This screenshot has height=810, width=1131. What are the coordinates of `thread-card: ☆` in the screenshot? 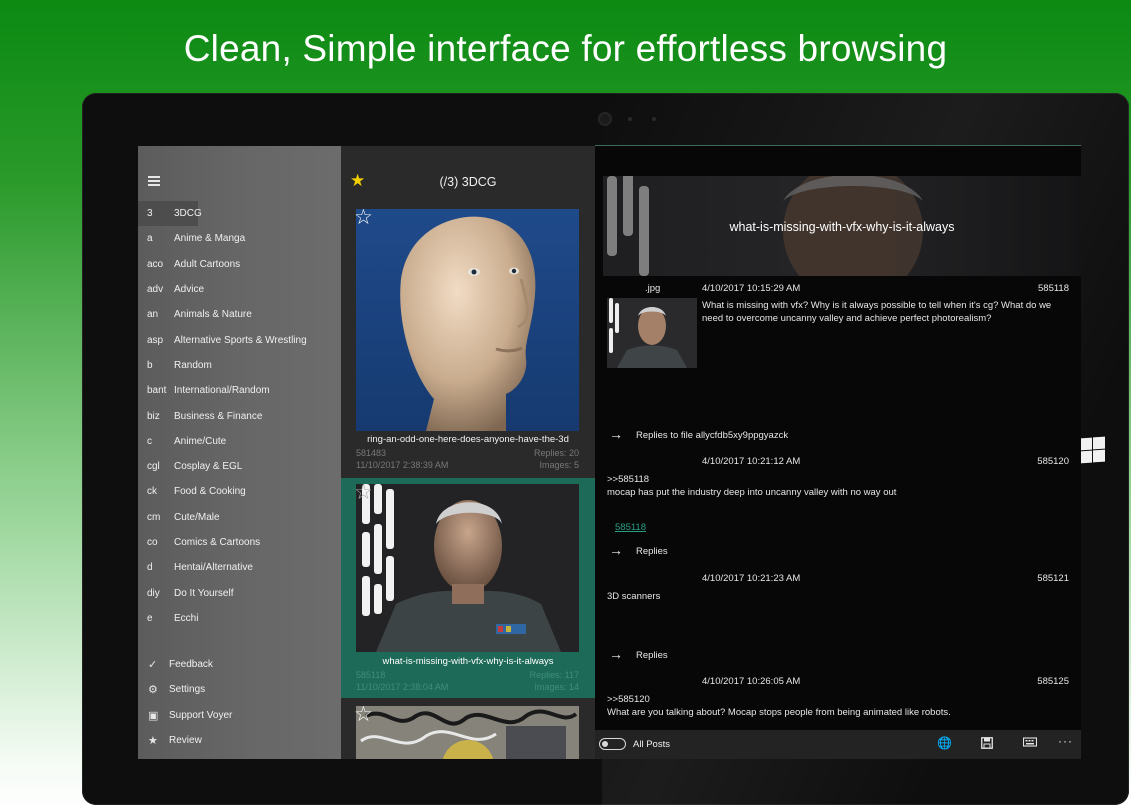 It's located at (468, 728).